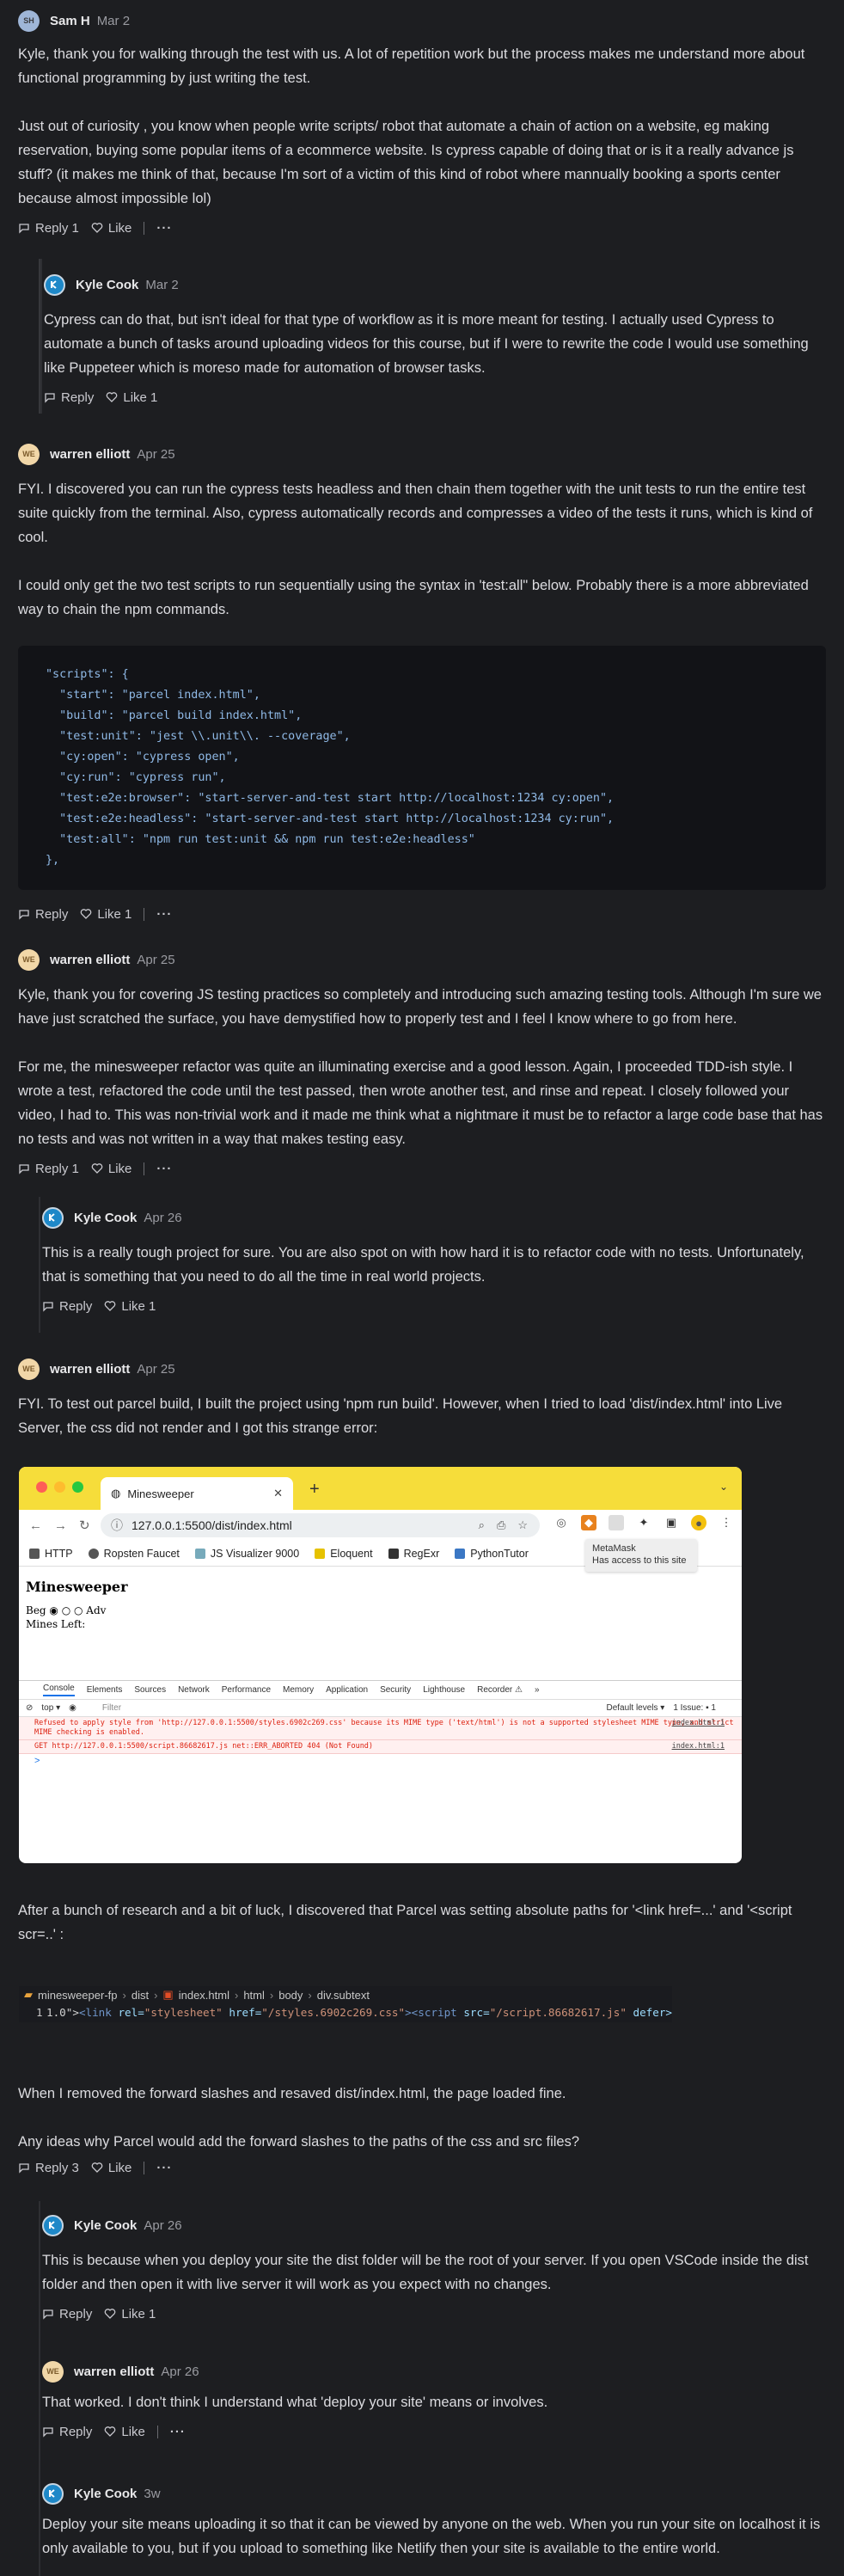 The image size is (844, 2576). What do you see at coordinates (111, 1708) in the screenshot?
I see `filter-input: Filter` at bounding box center [111, 1708].